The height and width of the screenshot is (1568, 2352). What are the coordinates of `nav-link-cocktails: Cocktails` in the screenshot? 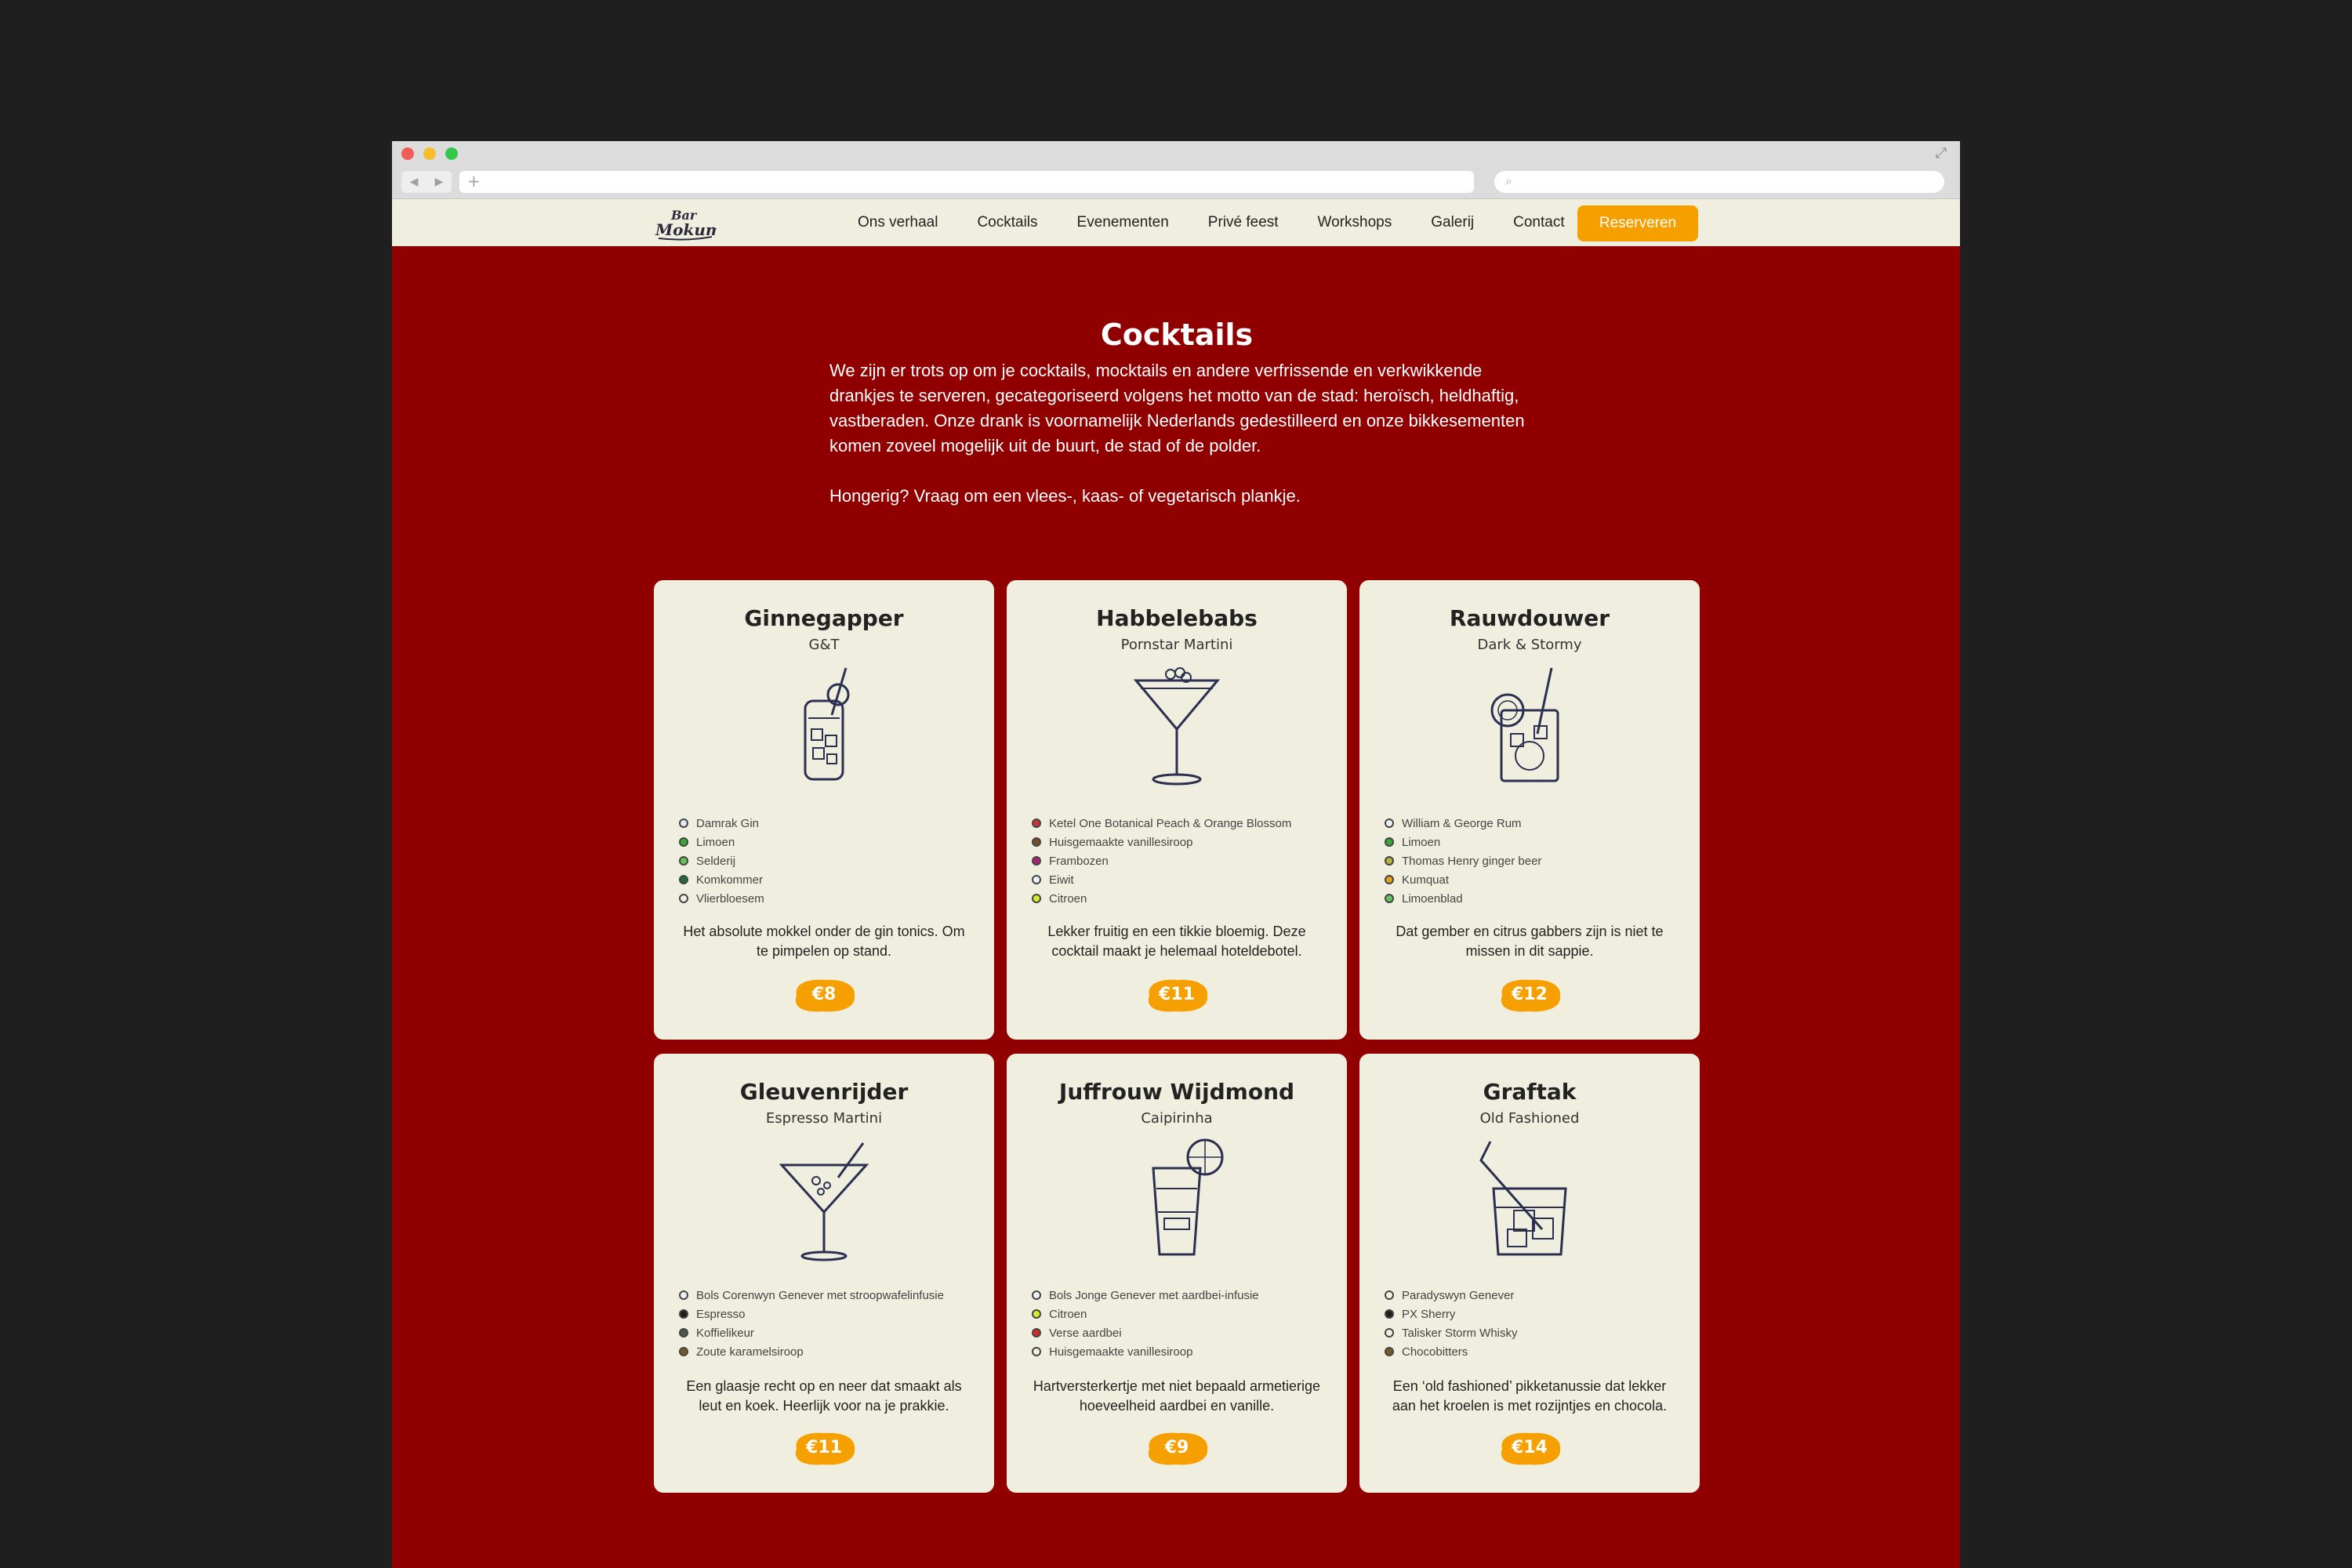 It's located at (1007, 222).